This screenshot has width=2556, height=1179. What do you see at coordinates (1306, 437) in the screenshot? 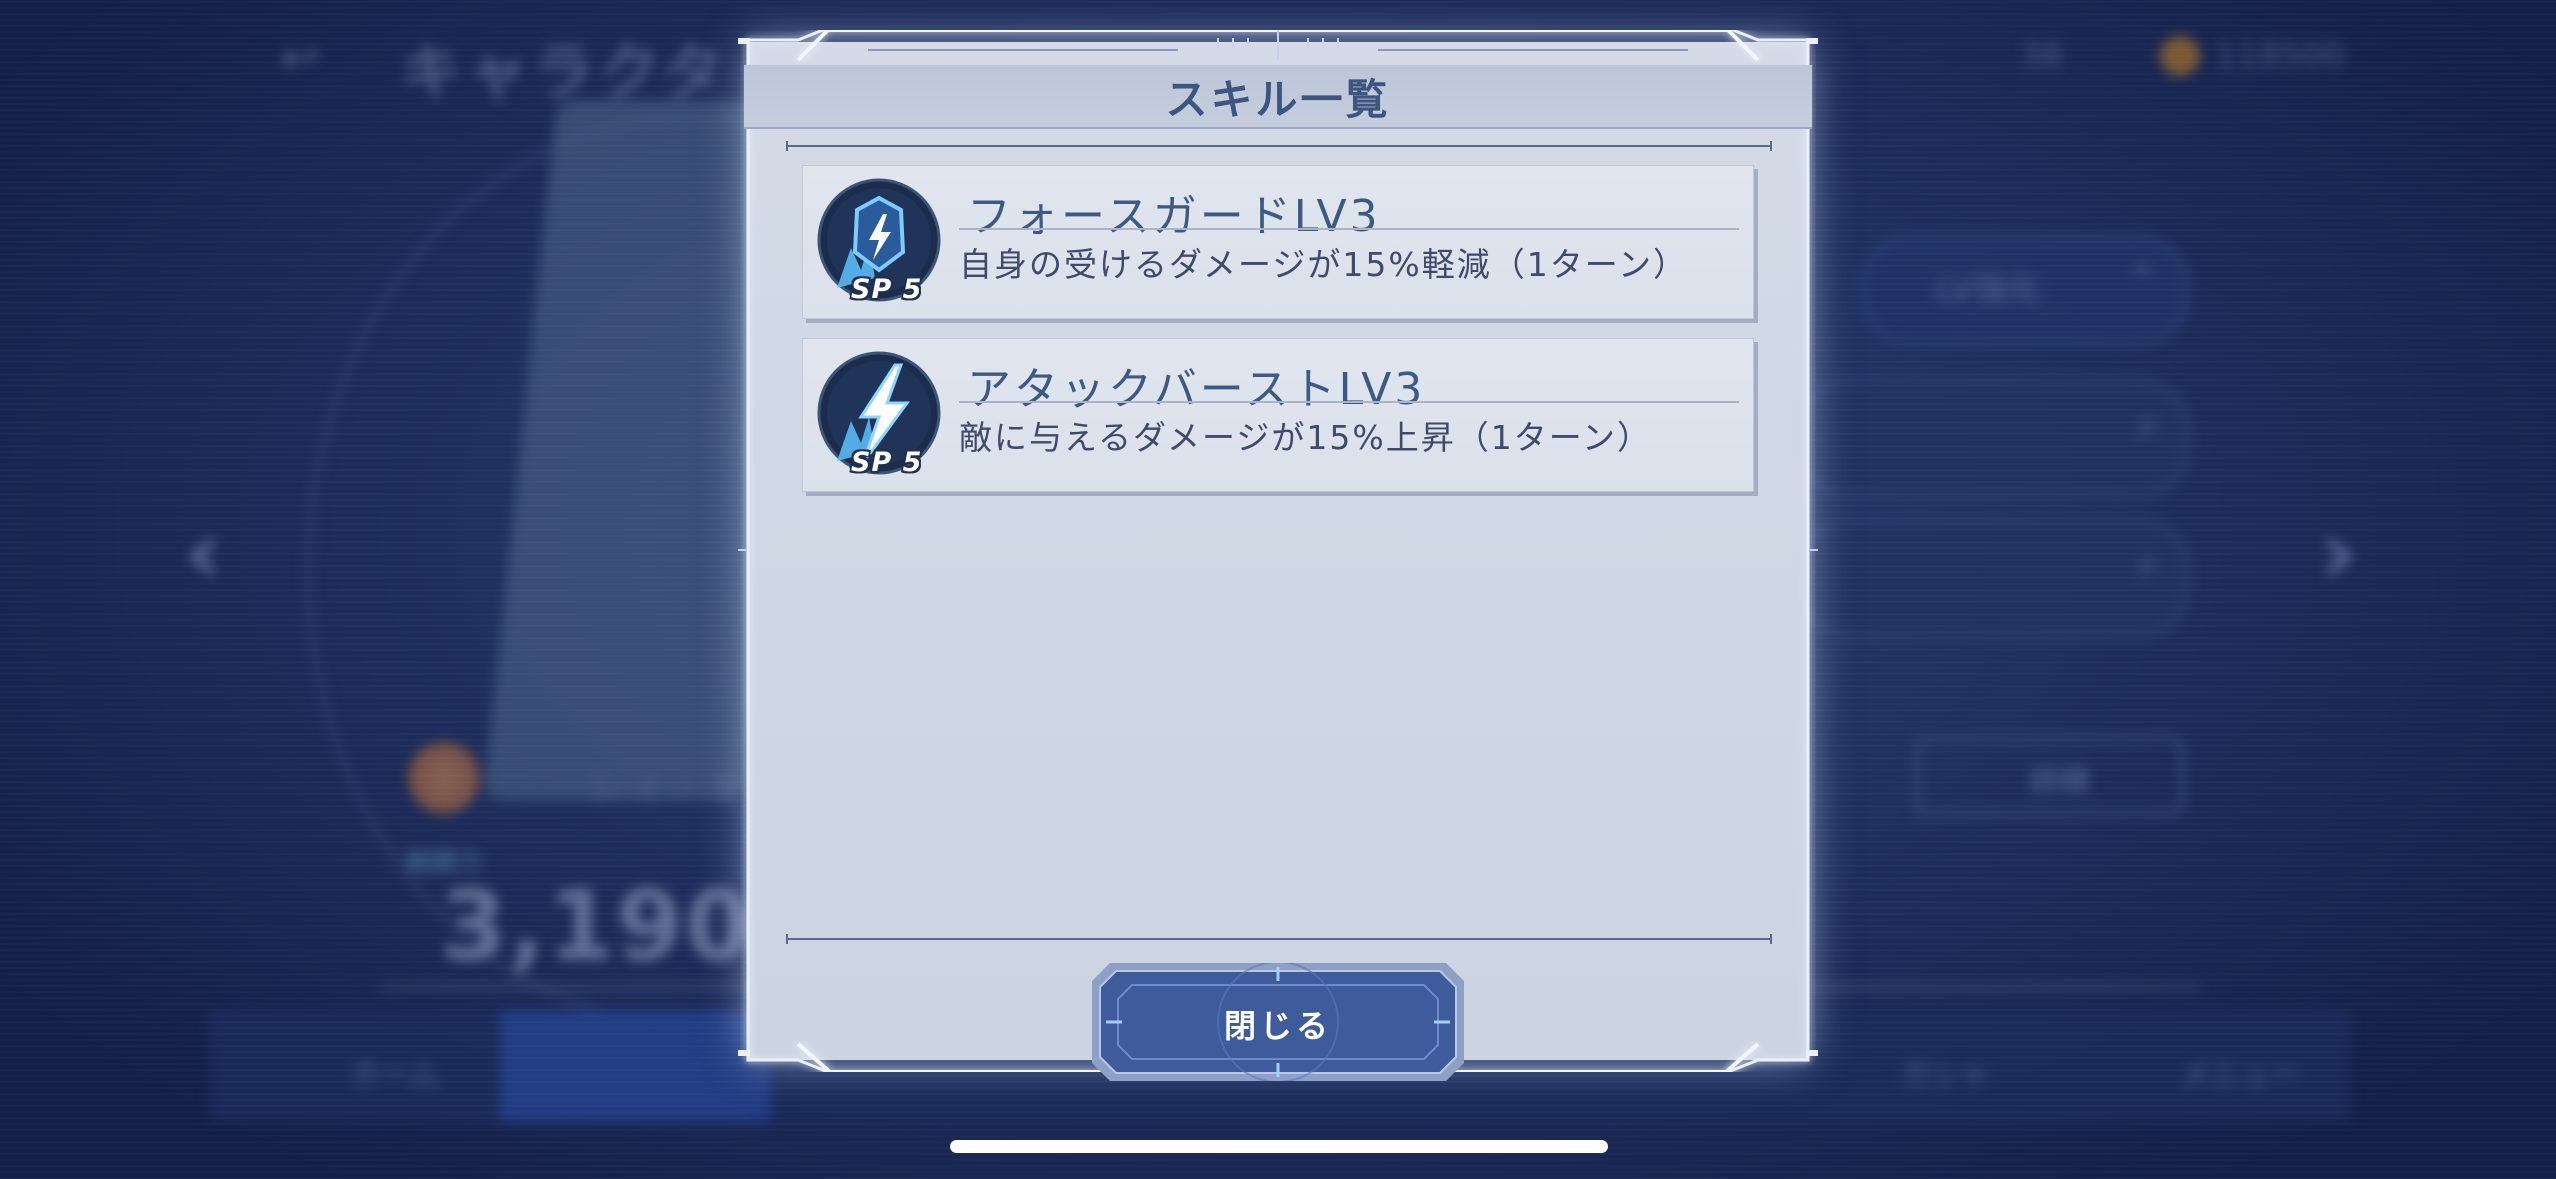
I see `skill-description: 敵に与えるダメージが15%上昇（1ターン）` at bounding box center [1306, 437].